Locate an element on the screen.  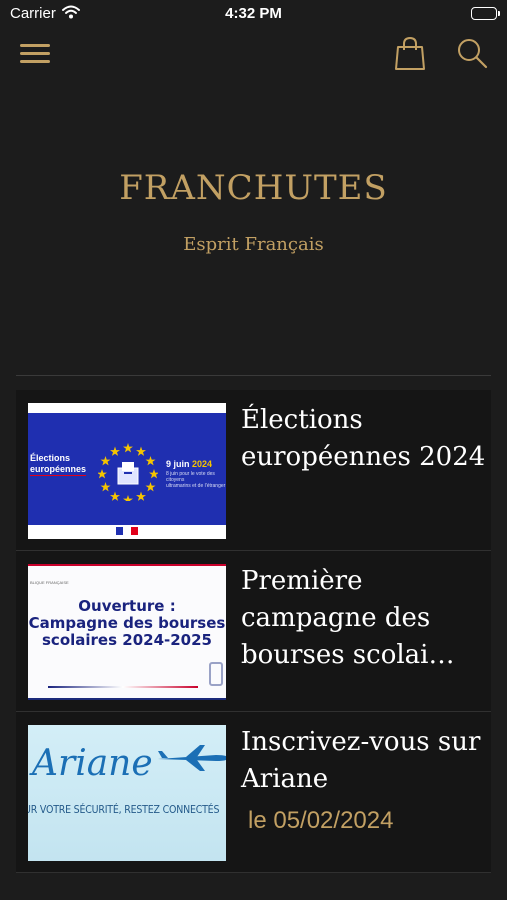
thumbnail-edge-text: BLIQUE FRANÇAISE is located at coordinates (49, 582).